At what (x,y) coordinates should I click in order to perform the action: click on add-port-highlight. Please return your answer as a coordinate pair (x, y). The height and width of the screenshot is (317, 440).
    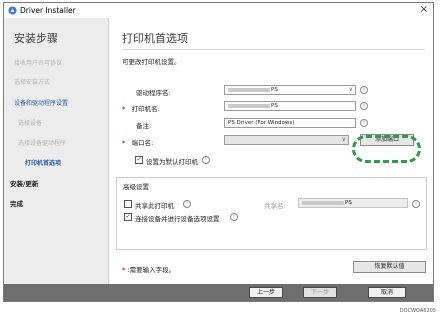
    Looking at the image, I should click on (386, 149).